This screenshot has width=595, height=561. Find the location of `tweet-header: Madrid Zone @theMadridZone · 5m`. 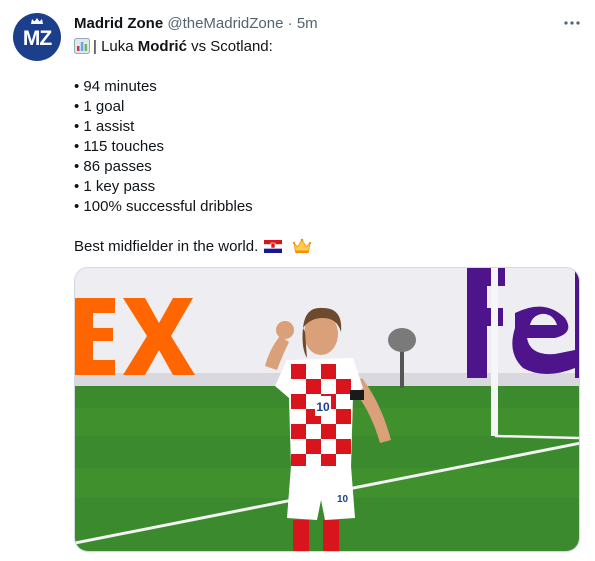

tweet-header: Madrid Zone @theMadridZone · 5m is located at coordinates (196, 24).